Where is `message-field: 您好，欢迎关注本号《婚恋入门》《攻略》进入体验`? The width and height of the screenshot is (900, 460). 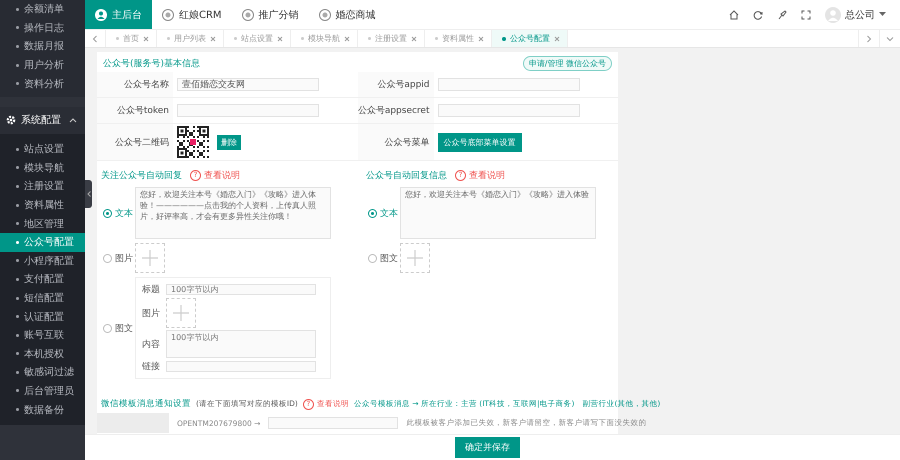
message-field: 您好，欢迎关注本号《婚恋入门》《攻略》进入体验 is located at coordinates (498, 213).